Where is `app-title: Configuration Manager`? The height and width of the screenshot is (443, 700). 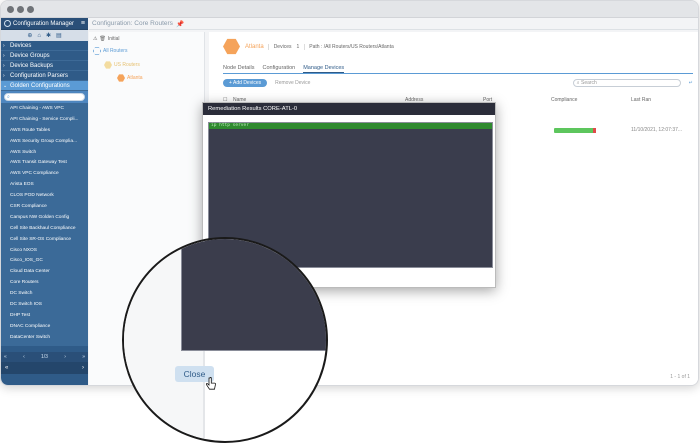
app-title: Configuration Manager is located at coordinates (44, 23).